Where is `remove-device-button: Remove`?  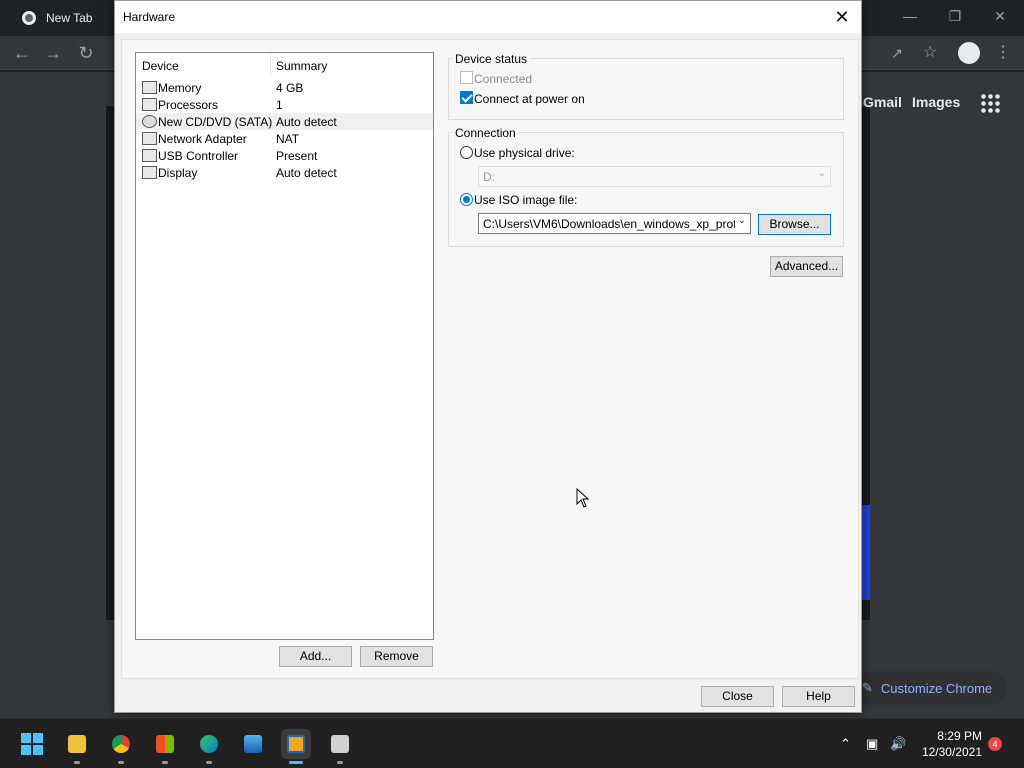
remove-device-button: Remove is located at coordinates (396, 656).